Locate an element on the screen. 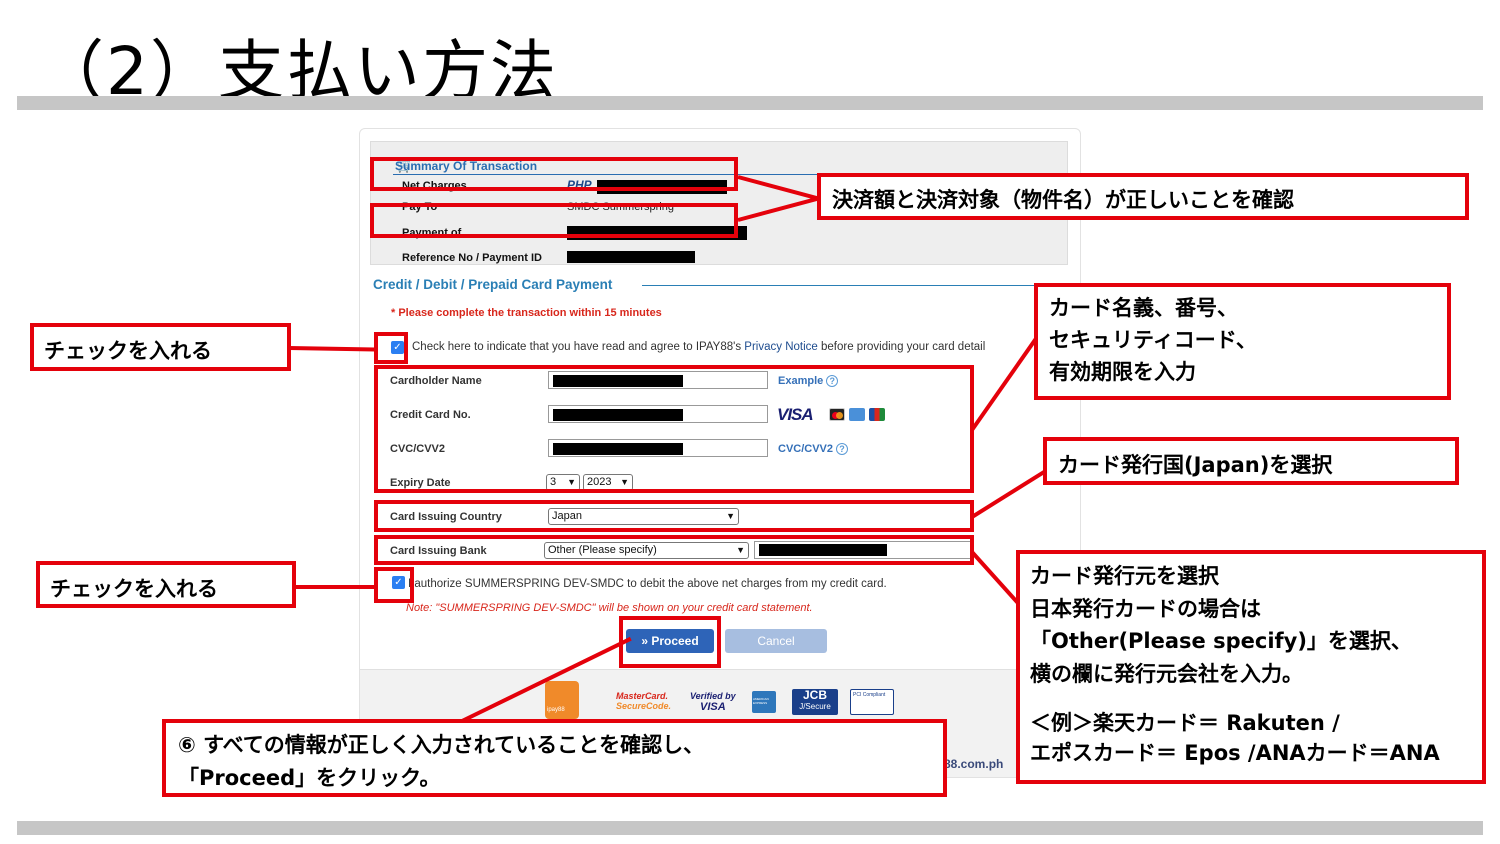 This screenshot has height=844, width=1500. card-info-line2: セキュリティコード、 is located at coordinates (1153, 340).